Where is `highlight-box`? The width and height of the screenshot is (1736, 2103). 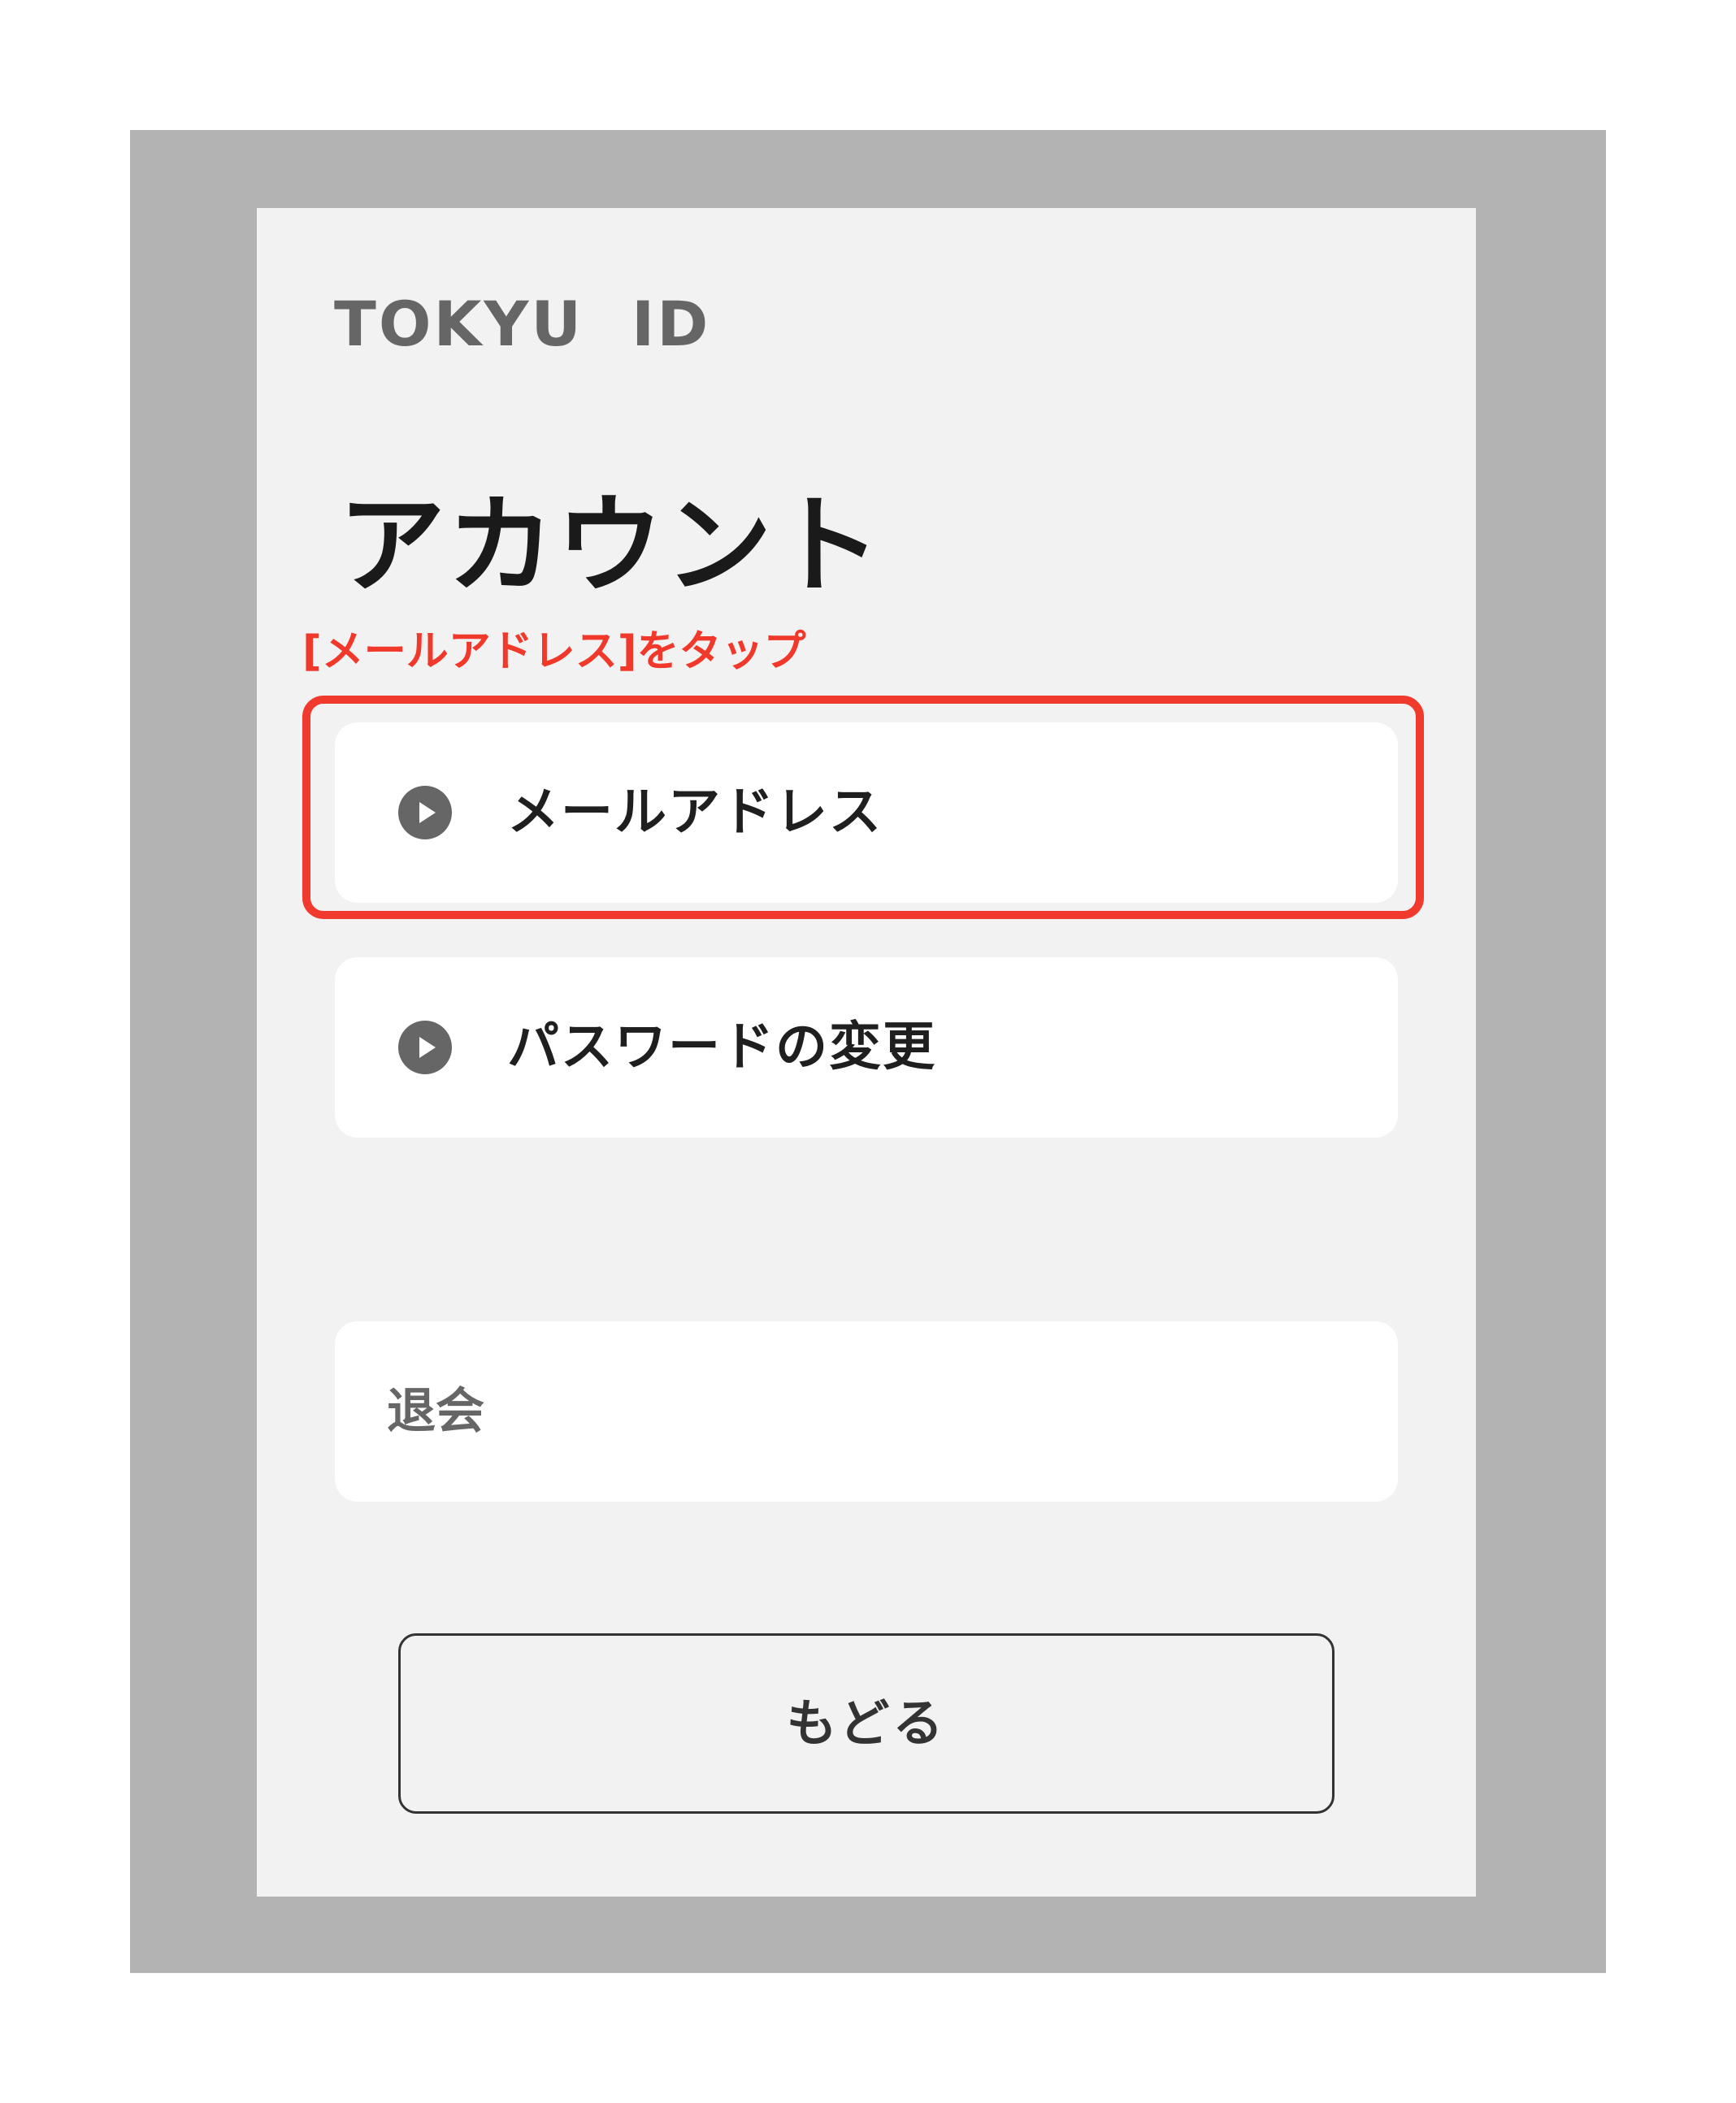 highlight-box is located at coordinates (863, 807).